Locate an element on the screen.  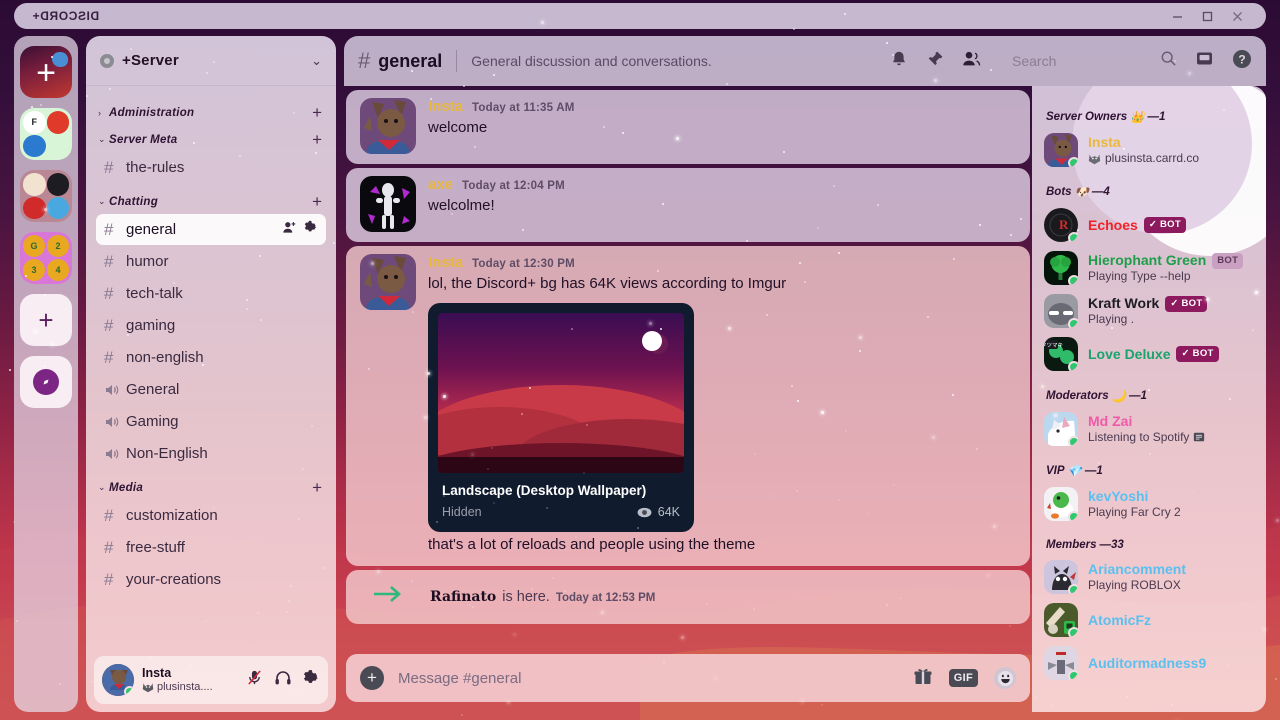
section-count: —1 is located at coordinates (1093, 471).